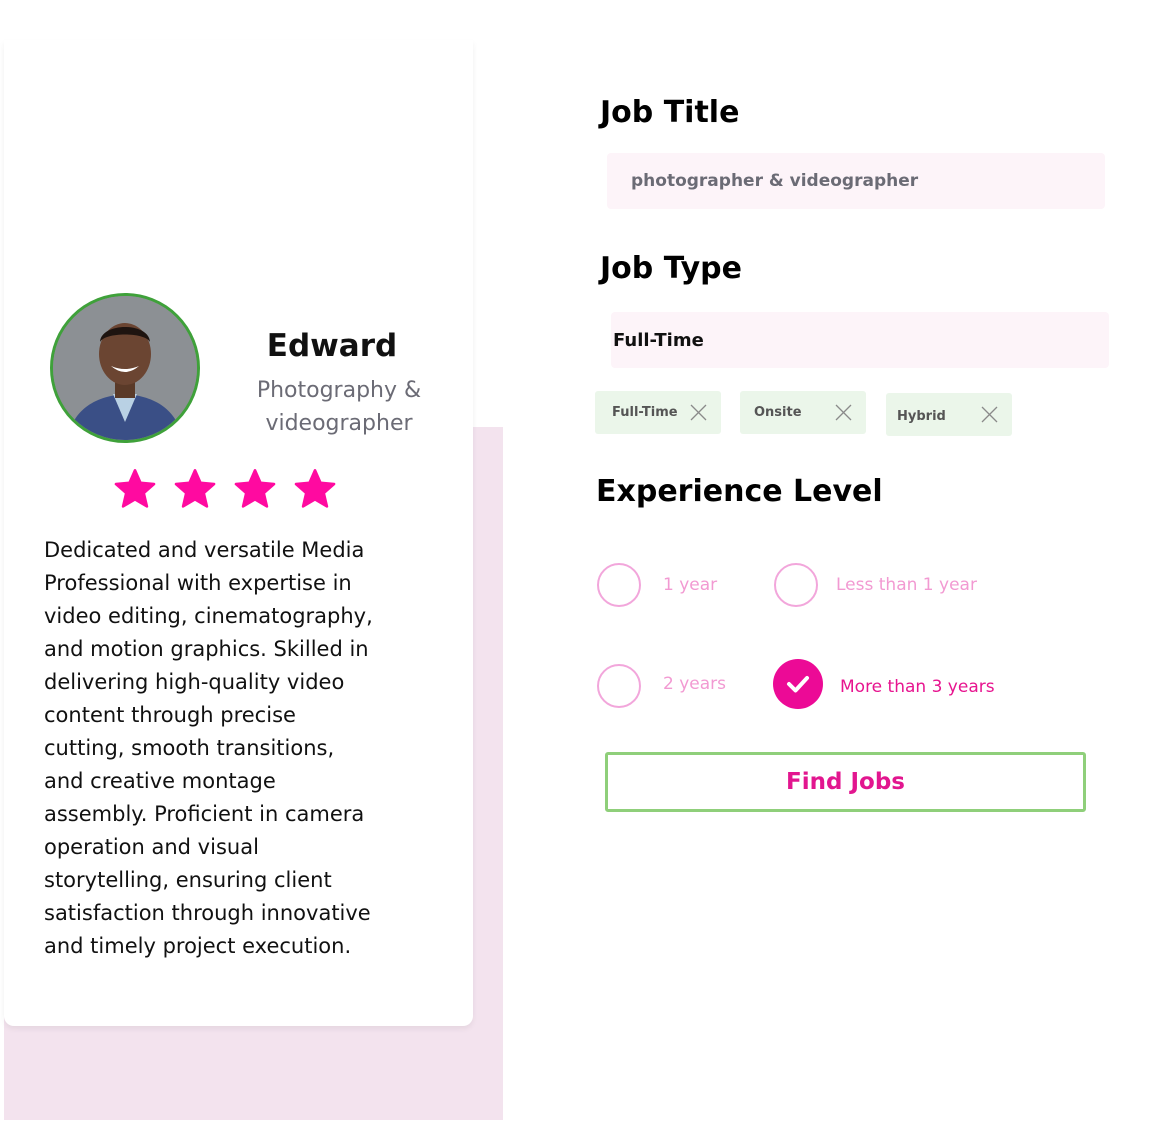 Image resolution: width=1168 pixels, height=1122 pixels. Describe the element at coordinates (906, 585) in the screenshot. I see `radio-label-less-than-1-year: Less than 1 year` at that location.